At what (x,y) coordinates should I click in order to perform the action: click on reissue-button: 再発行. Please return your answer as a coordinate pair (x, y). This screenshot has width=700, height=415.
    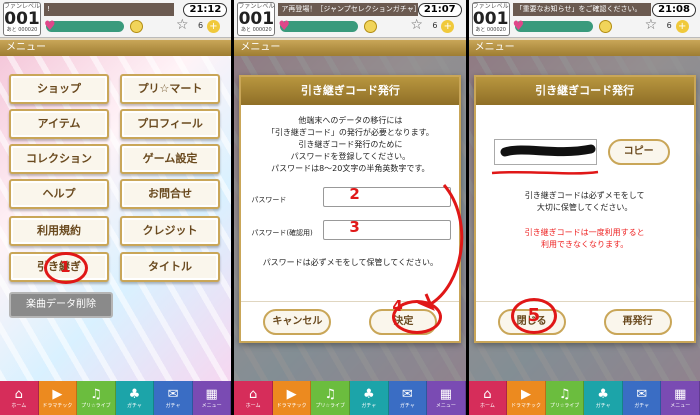
    Looking at the image, I should click on (637, 322).